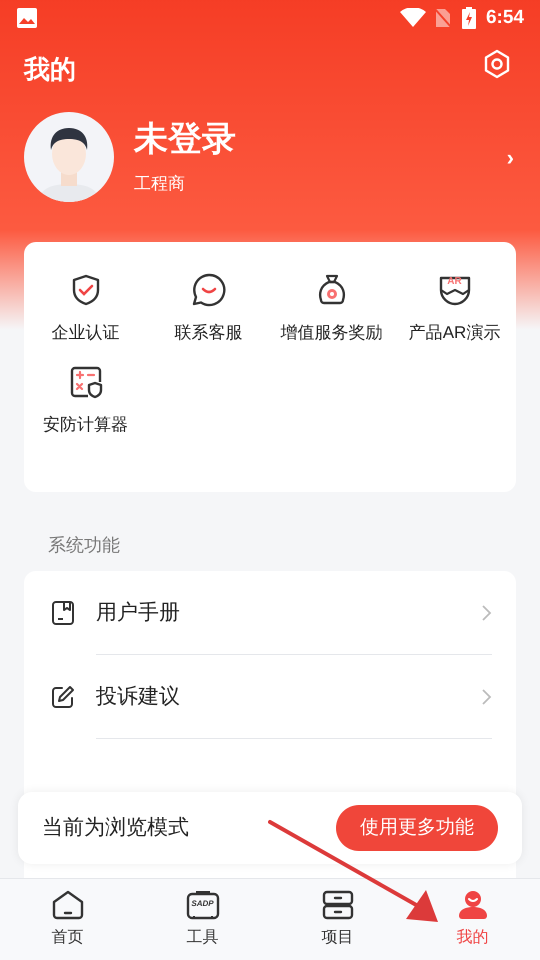 This screenshot has height=960, width=540. I want to click on toolbox-icon: SADP, so click(203, 905).